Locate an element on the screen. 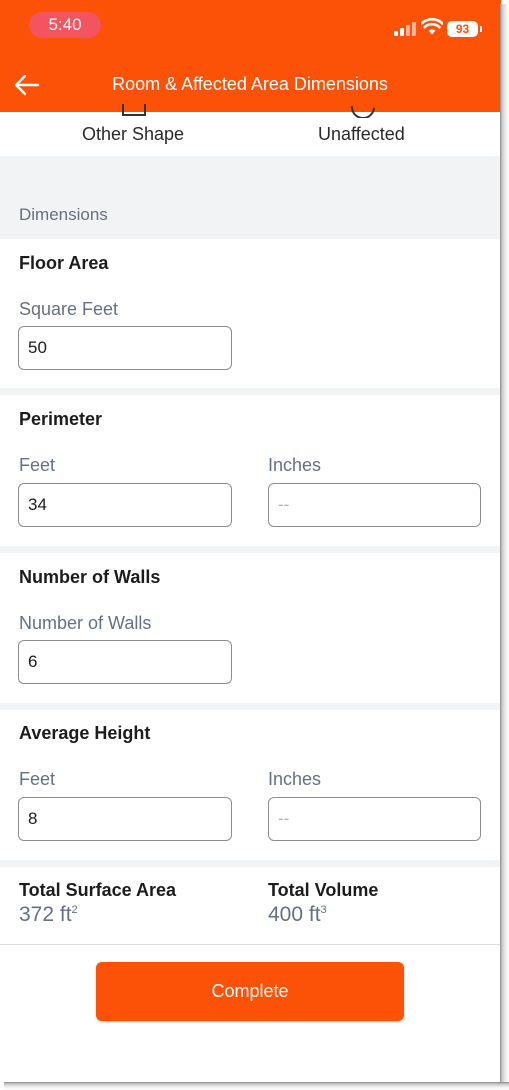 This screenshot has height=1090, width=509. unaffected-icon is located at coordinates (362, 111).